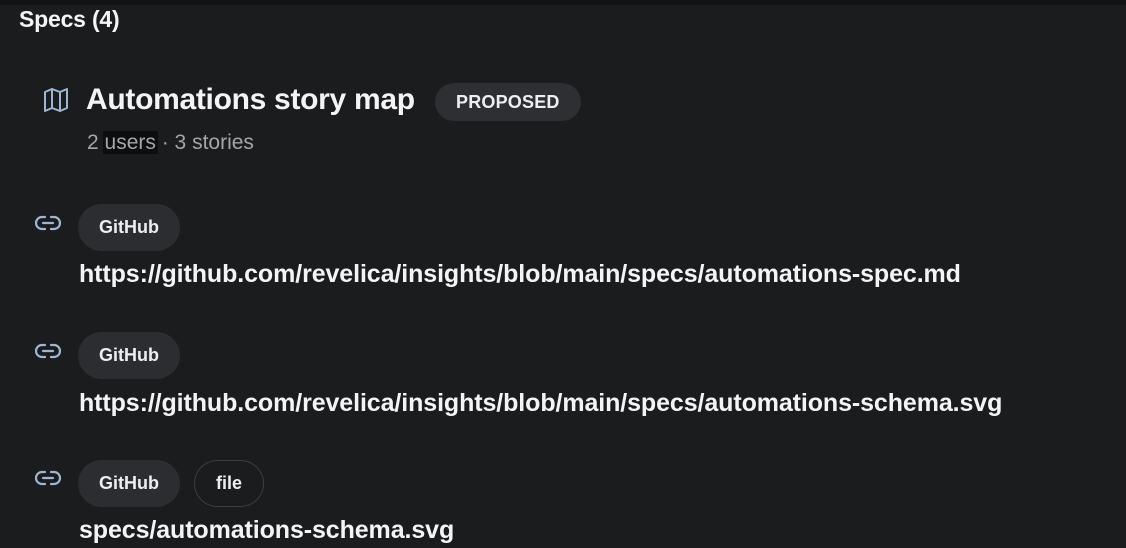 This screenshot has height=548, width=1126. I want to click on stories-count: · 3 stories, so click(207, 142).